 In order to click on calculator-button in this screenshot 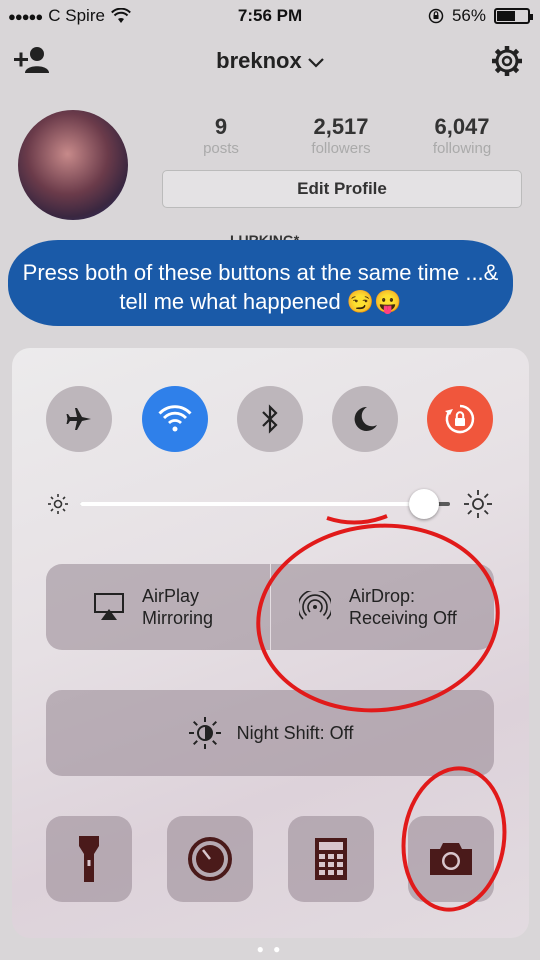, I will do `click(331, 859)`.